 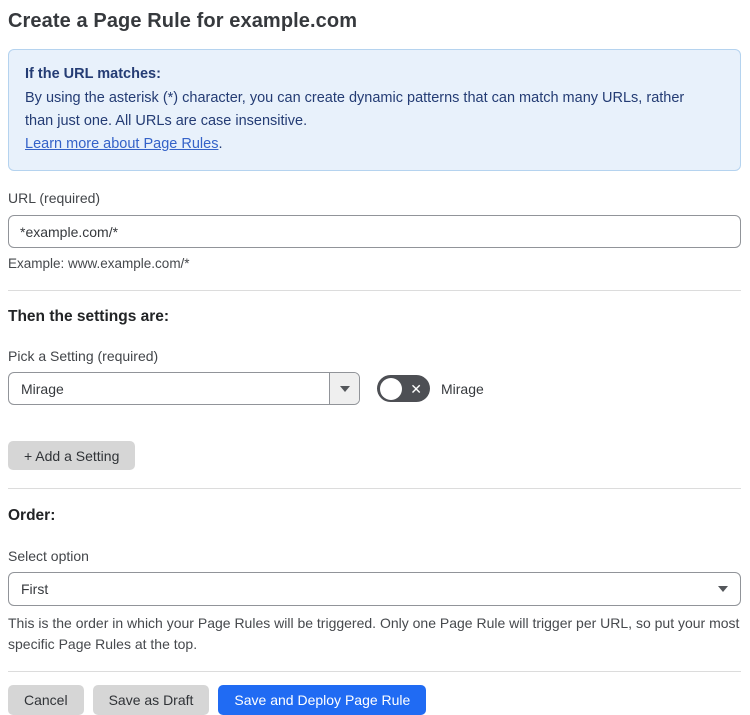 What do you see at coordinates (220, 144) in the screenshot?
I see `link-suffix: .` at bounding box center [220, 144].